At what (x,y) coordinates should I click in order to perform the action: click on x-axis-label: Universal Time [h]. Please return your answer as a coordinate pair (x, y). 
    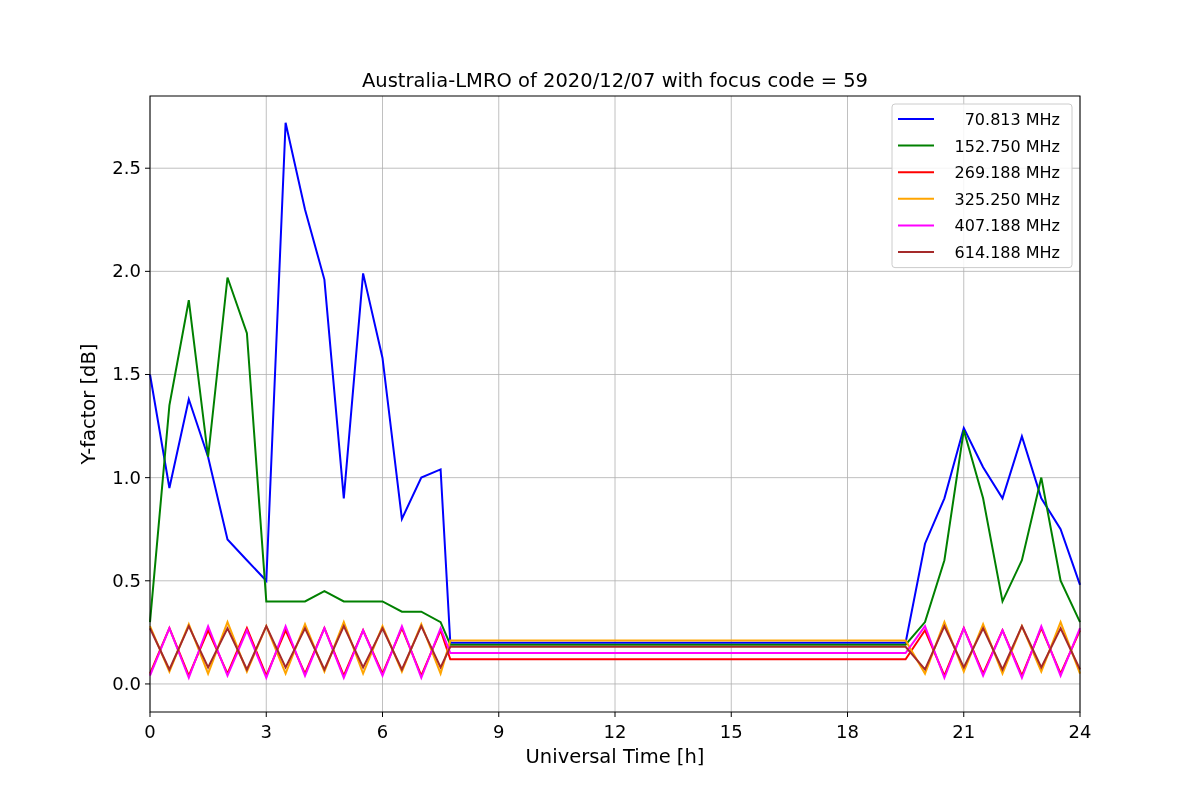
    Looking at the image, I should click on (615, 756).